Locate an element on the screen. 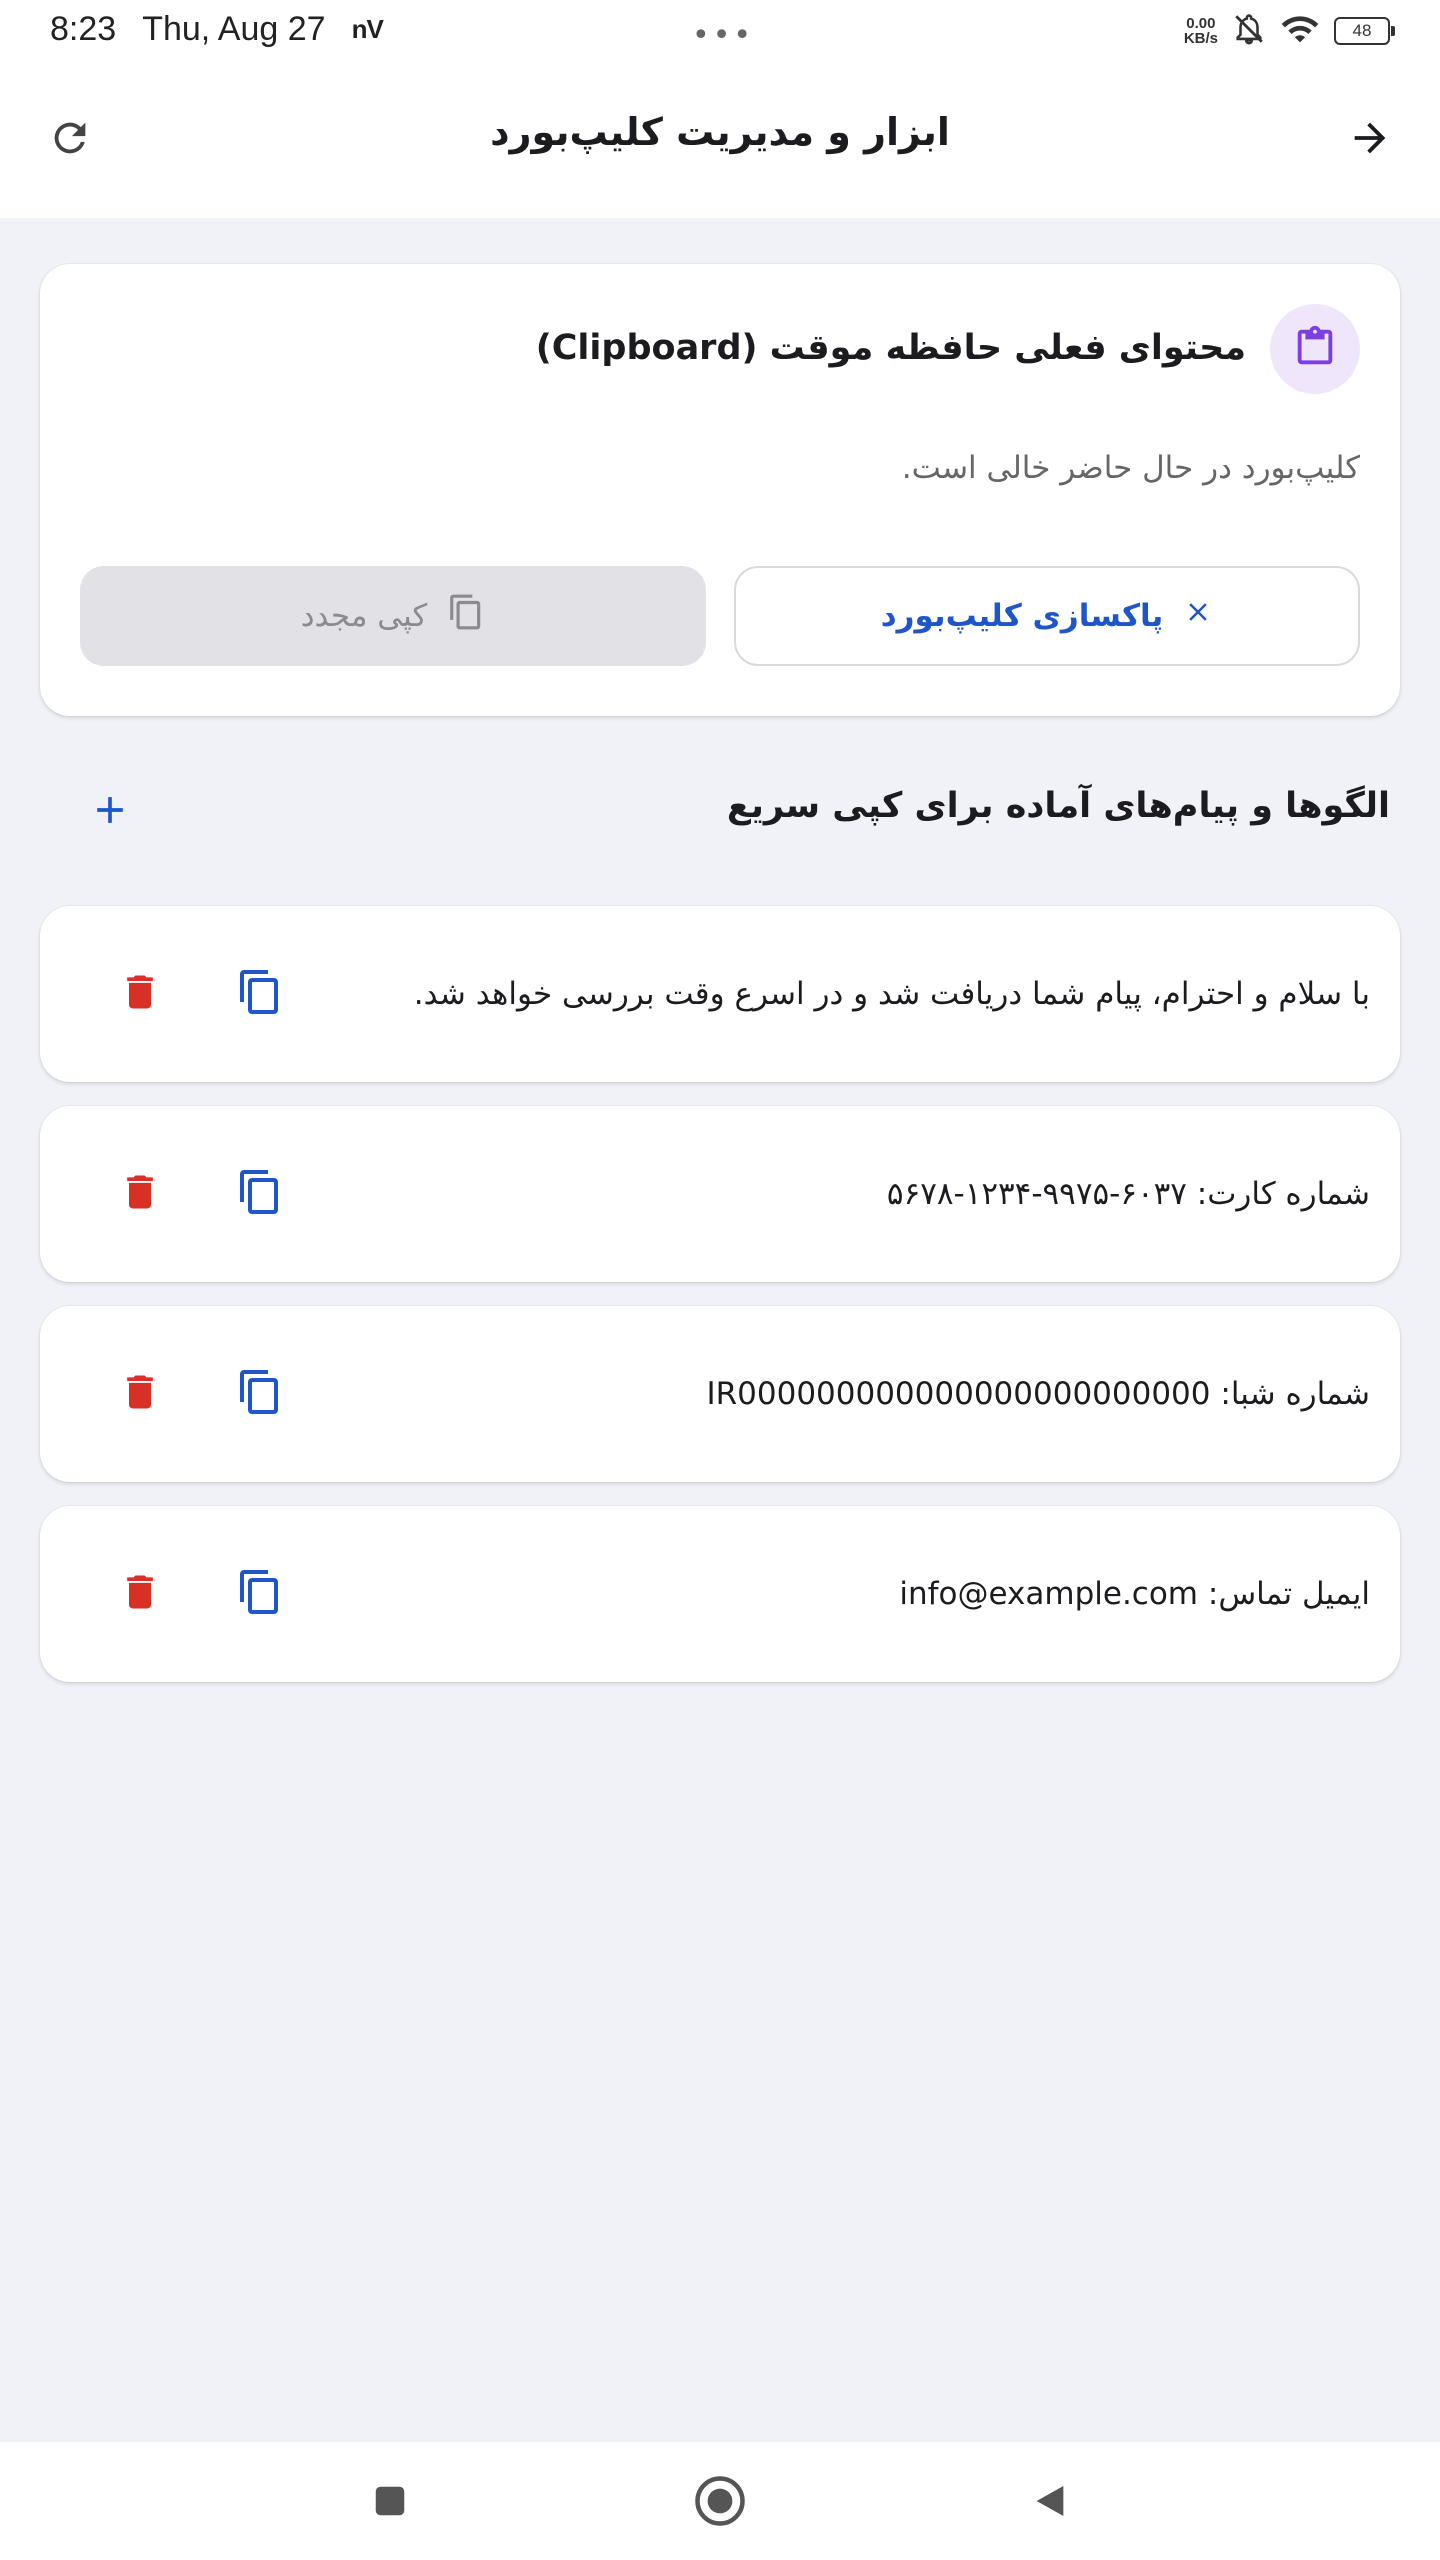 The width and height of the screenshot is (1440, 2560). back-button is located at coordinates (1370, 140).